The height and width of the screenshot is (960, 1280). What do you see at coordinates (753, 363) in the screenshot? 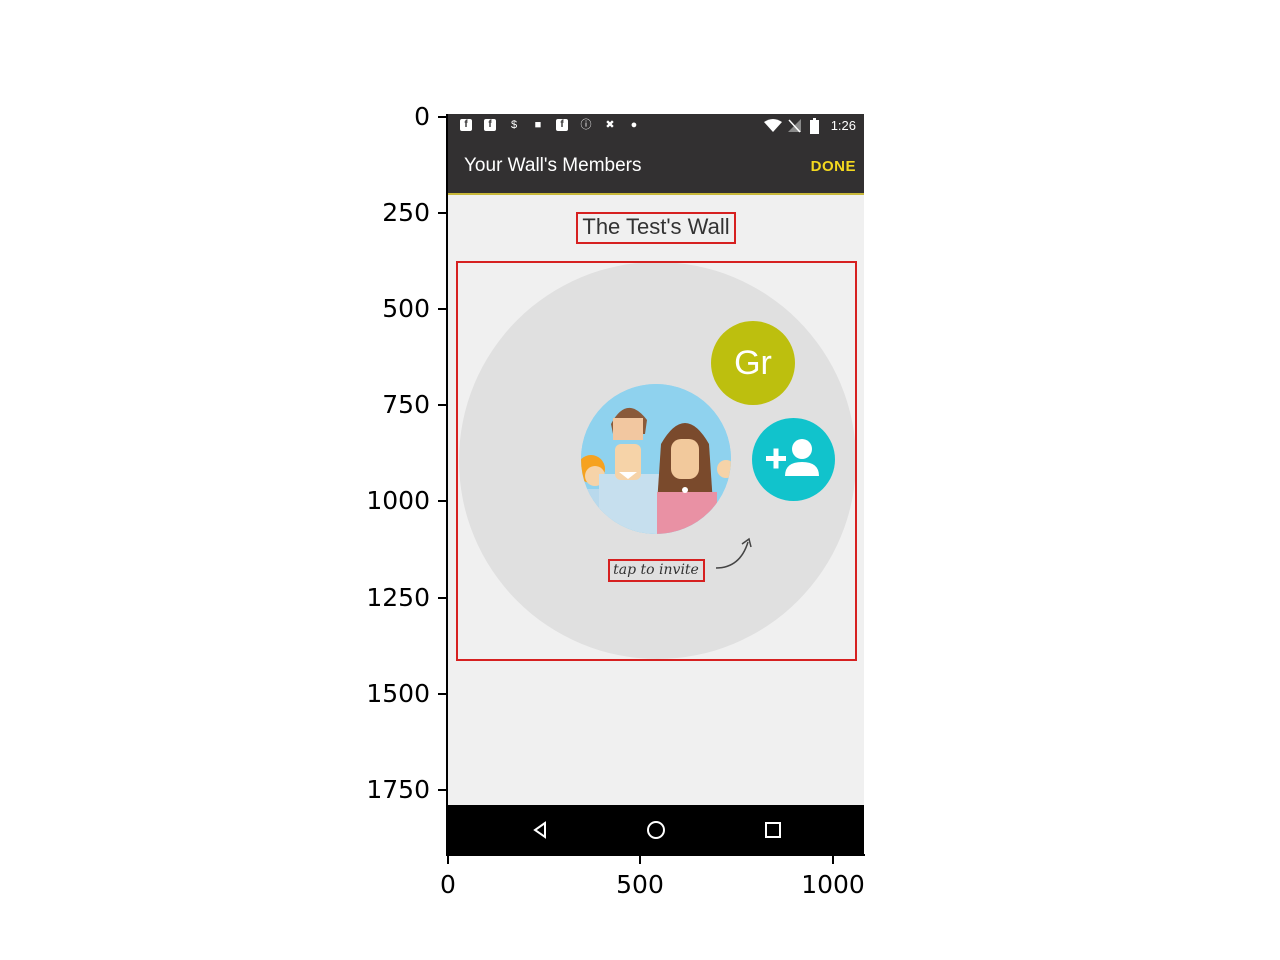
I see `member-avatar: Gr` at bounding box center [753, 363].